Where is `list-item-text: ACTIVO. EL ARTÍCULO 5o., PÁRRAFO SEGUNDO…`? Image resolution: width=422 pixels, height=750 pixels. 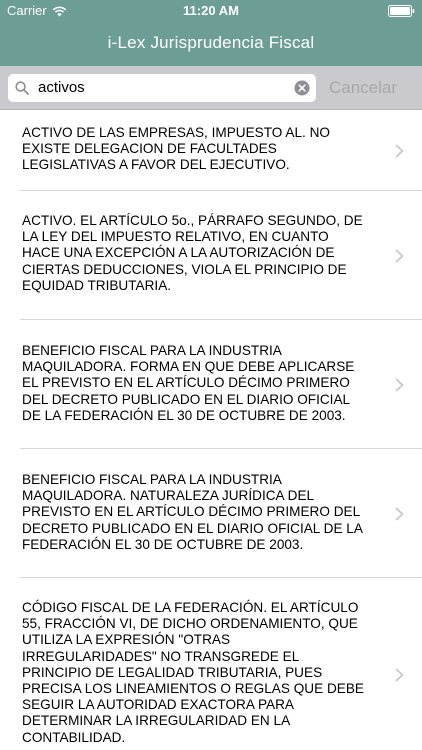 list-item-text: ACTIVO. EL ARTÍCULO 5o., PÁRRAFO SEGUNDO… is located at coordinates (192, 253).